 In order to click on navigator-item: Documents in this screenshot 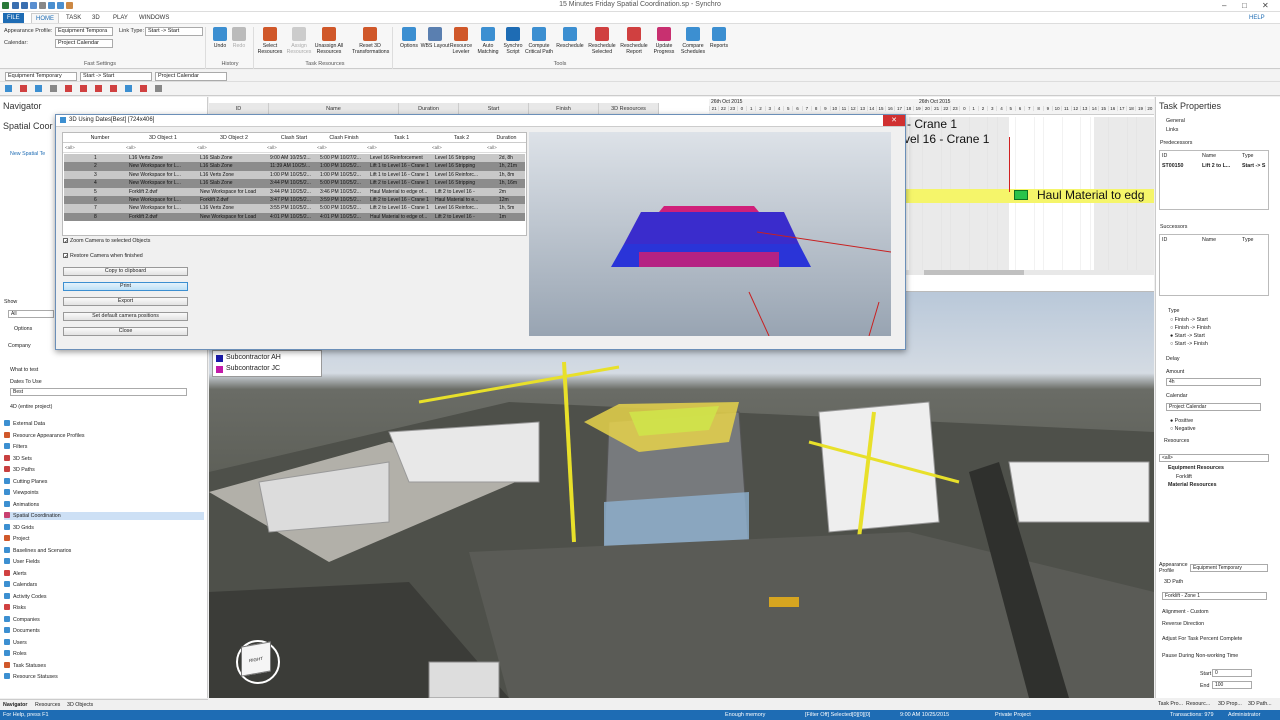, I will do `click(22, 631)`.